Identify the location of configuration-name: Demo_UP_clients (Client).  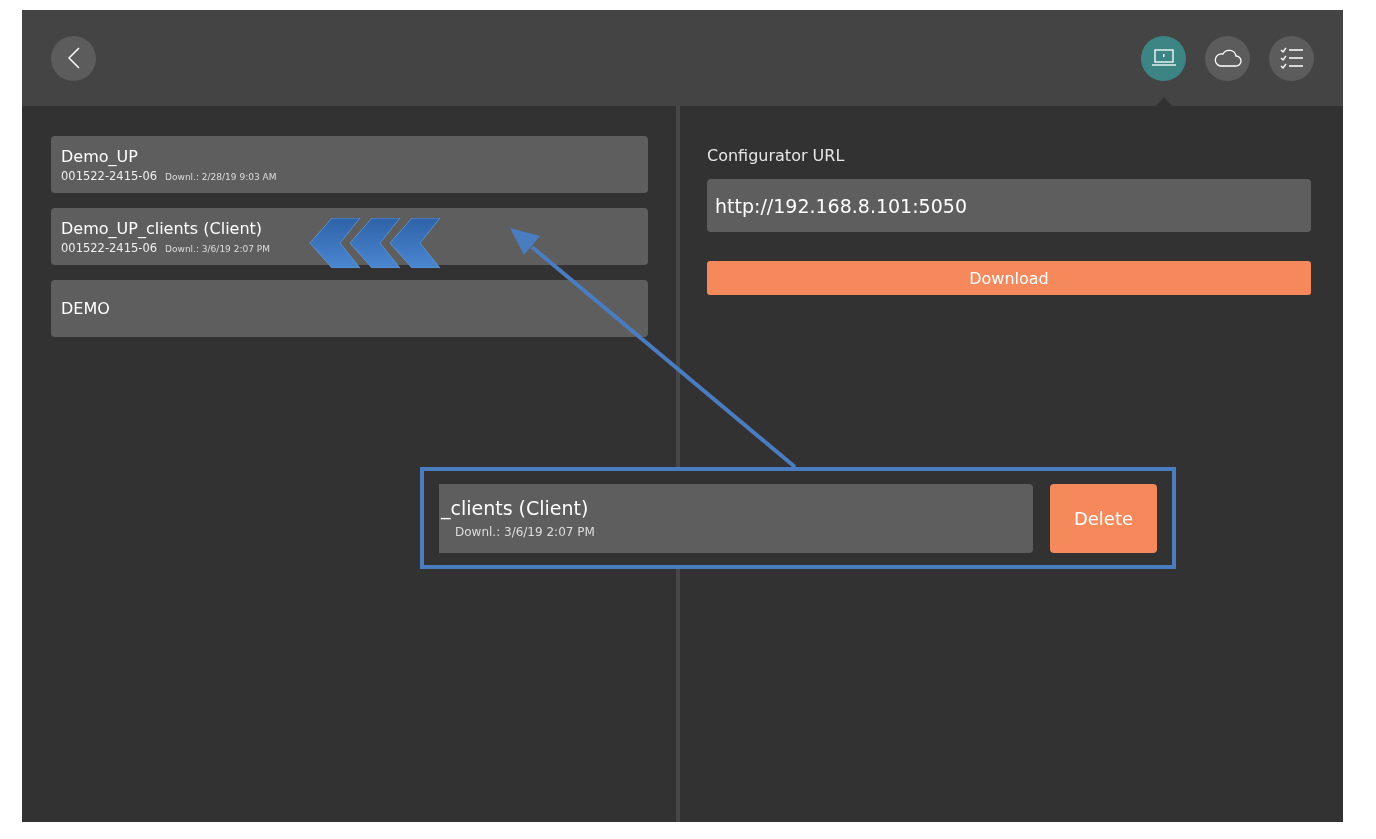
(162, 228).